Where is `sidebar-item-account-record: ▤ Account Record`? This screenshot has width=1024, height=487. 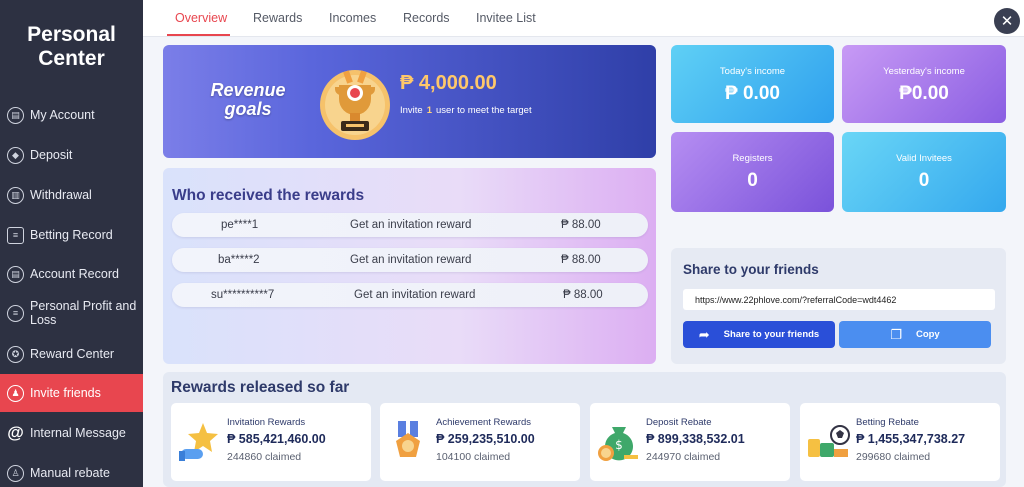
sidebar-item-account-record: ▤ Account Record is located at coordinates (71, 274).